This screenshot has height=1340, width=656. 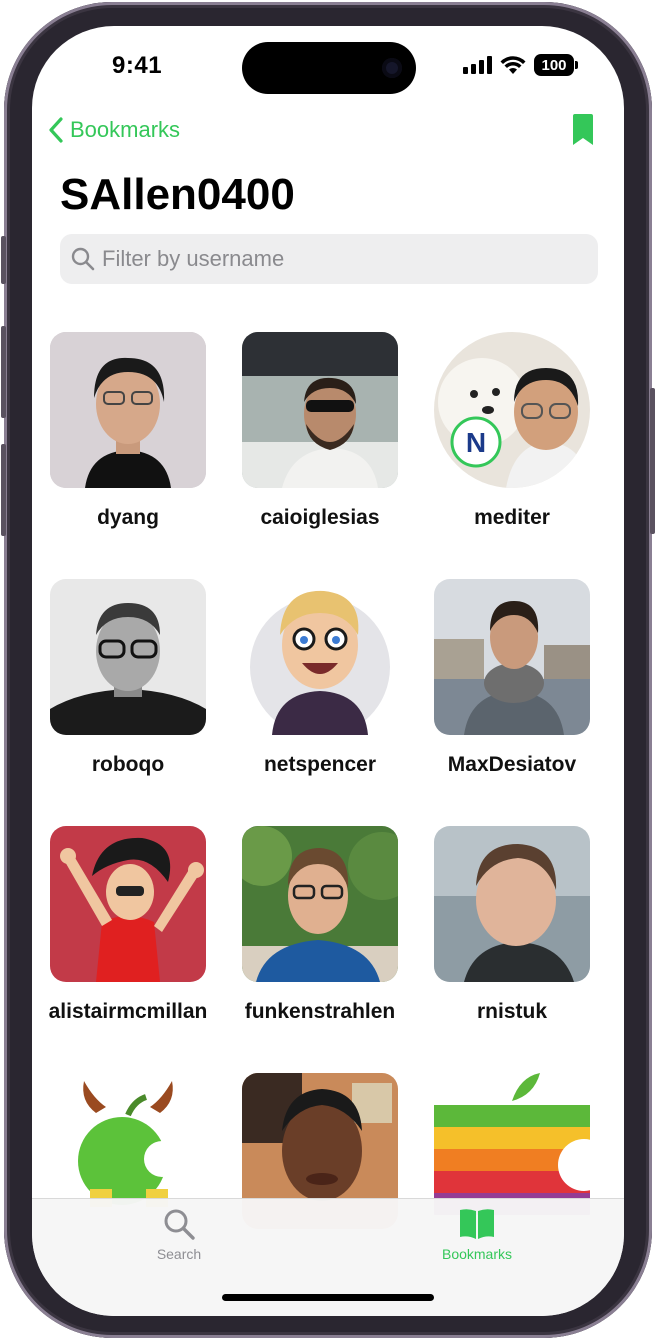 What do you see at coordinates (556, 65) in the screenshot?
I see `battery-icon: 100` at bounding box center [556, 65].